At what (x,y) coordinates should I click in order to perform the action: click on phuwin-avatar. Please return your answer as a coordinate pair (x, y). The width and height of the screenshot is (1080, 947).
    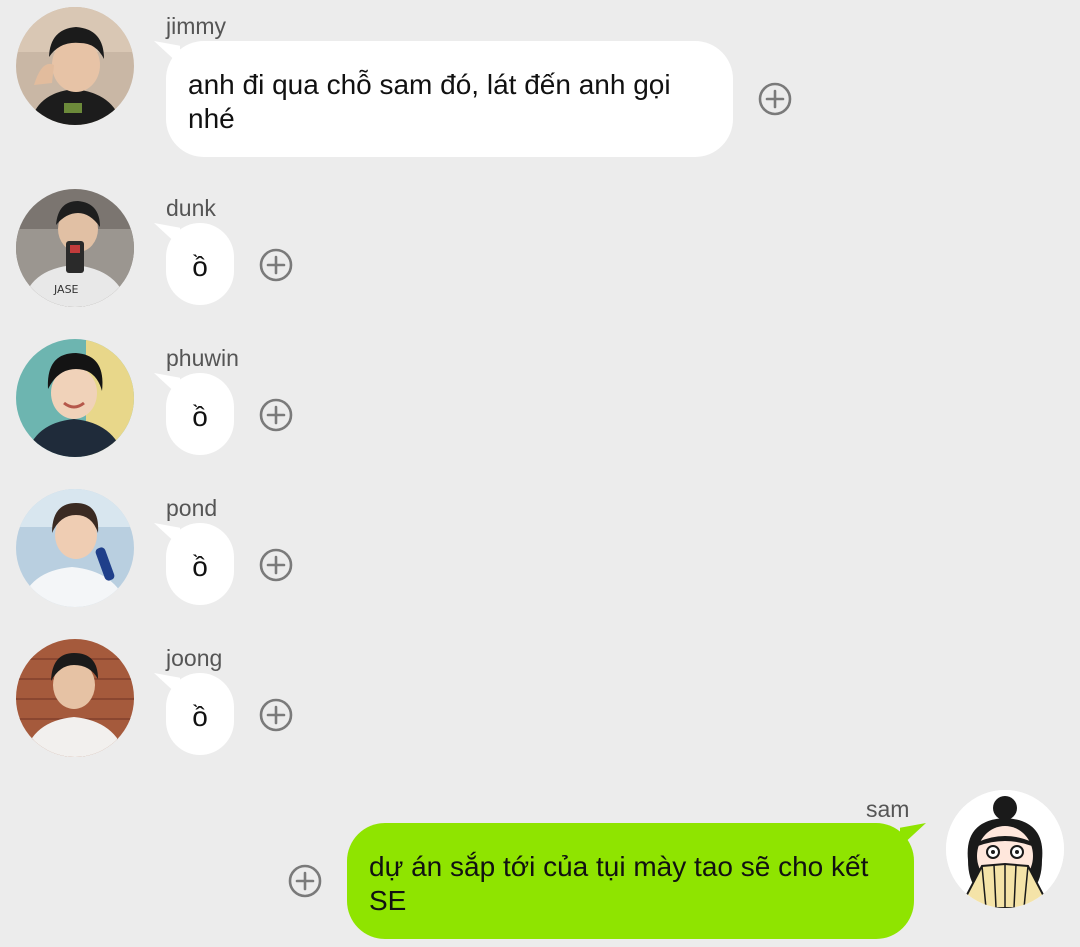
    Looking at the image, I should click on (75, 398).